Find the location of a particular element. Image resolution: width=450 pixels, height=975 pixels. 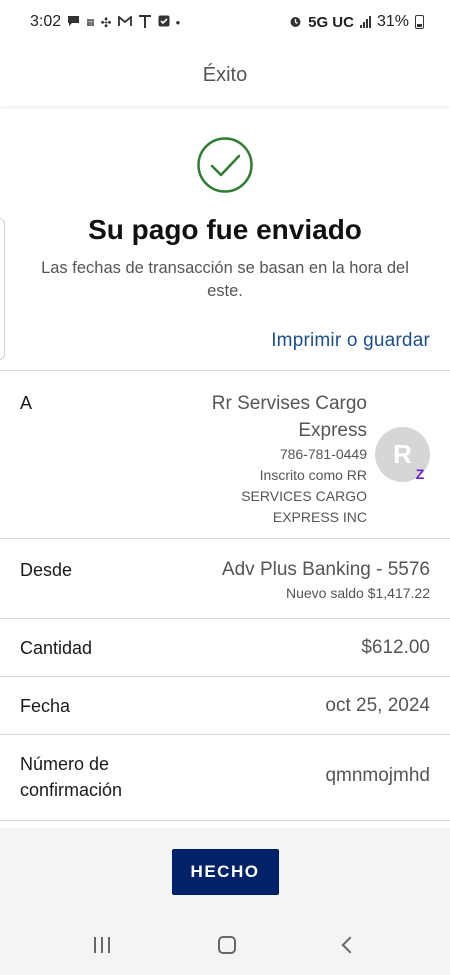

confirmation-label: Número de confirmación is located at coordinates (71, 777).